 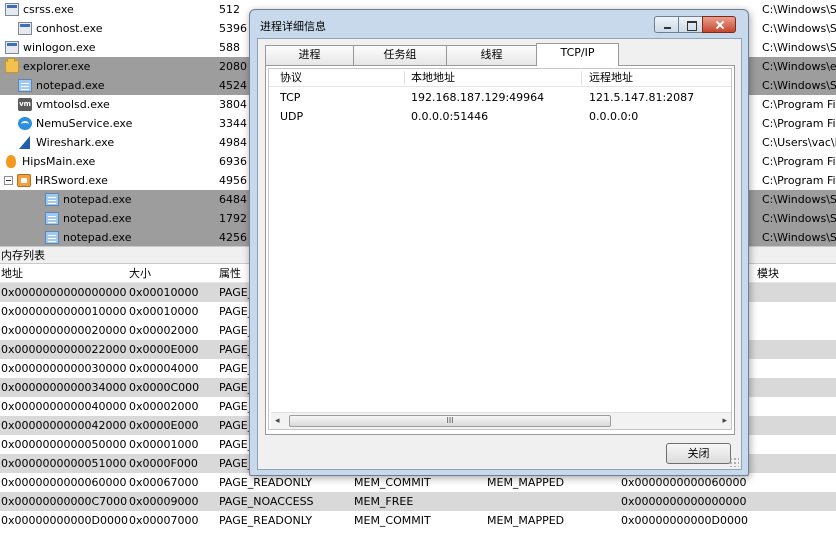 I want to click on memory-size: 0x0000E000, so click(x=164, y=425).